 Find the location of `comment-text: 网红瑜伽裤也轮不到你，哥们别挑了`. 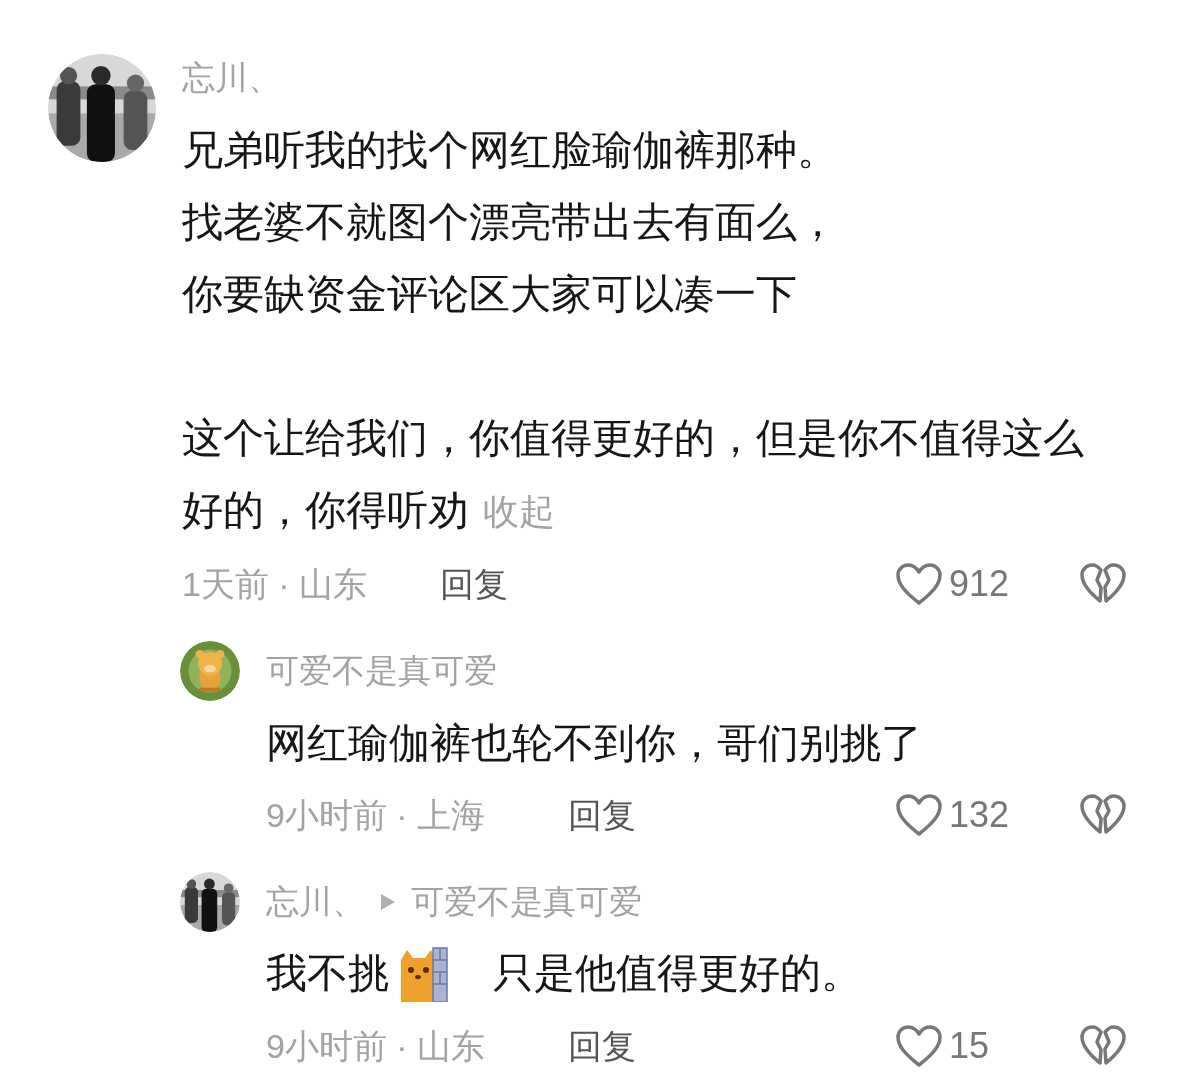

comment-text: 网红瑜伽裤也轮不到你，哥们别挑了 is located at coordinates (594, 743).